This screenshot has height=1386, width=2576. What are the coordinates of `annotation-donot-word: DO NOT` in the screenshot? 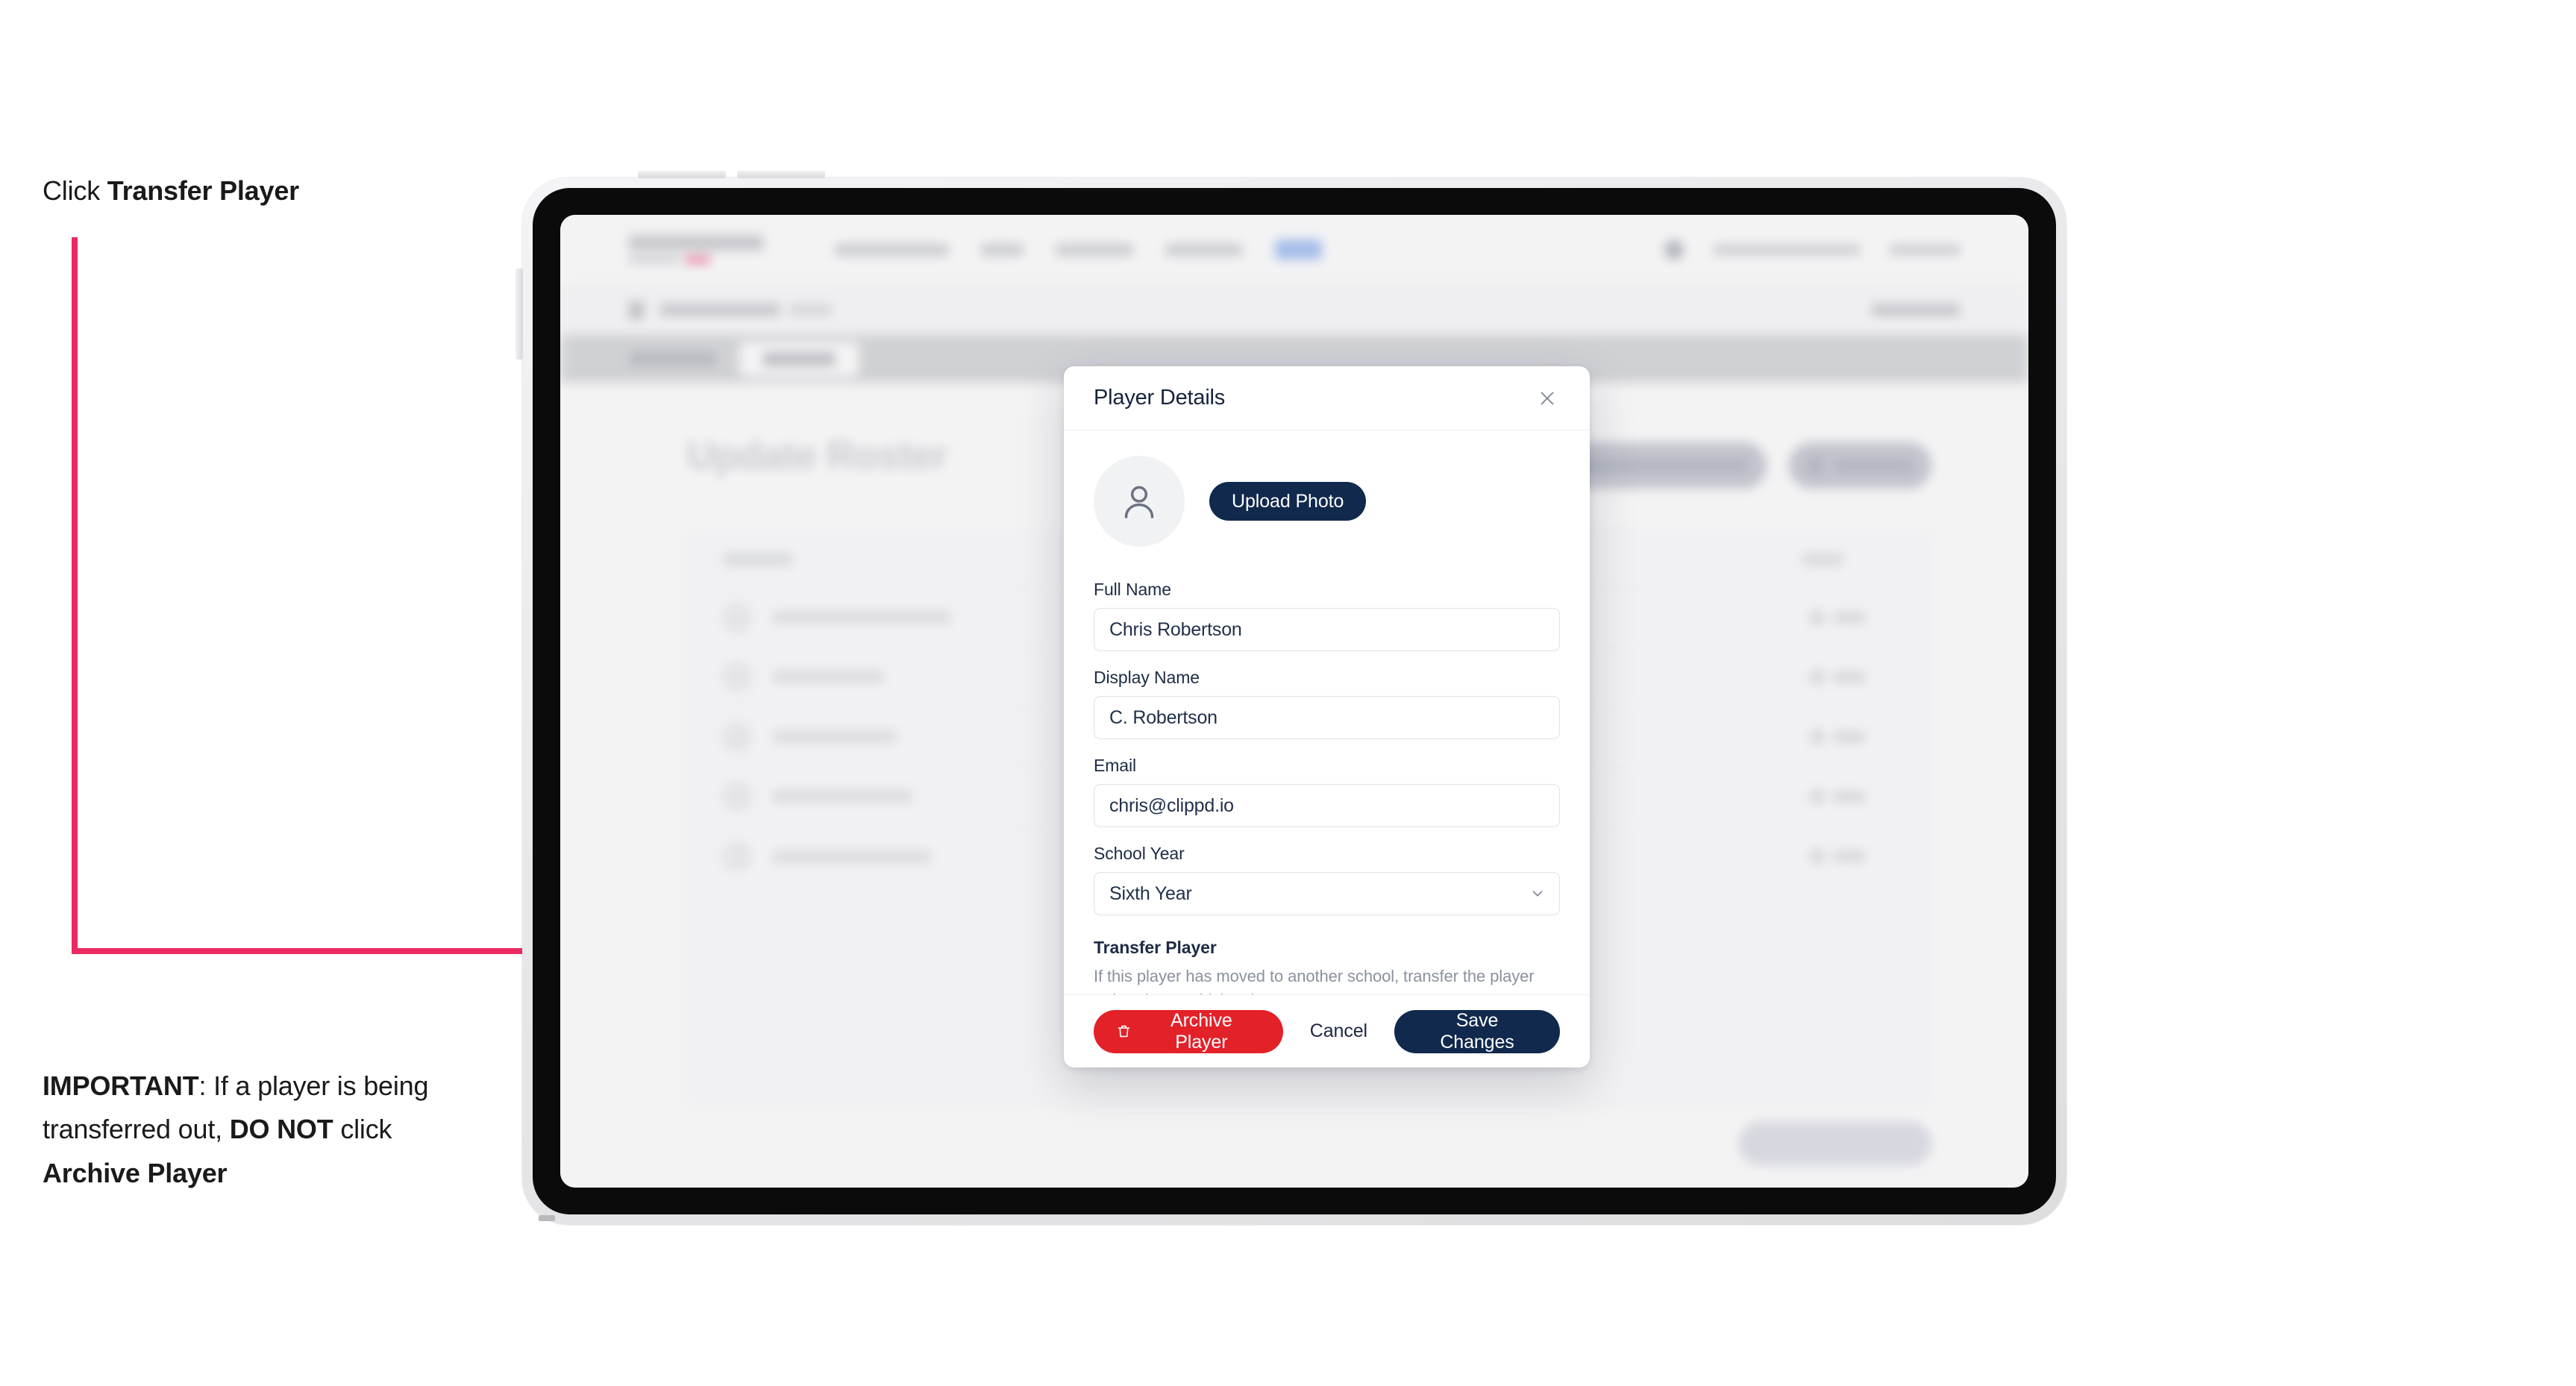 It's located at (281, 1129).